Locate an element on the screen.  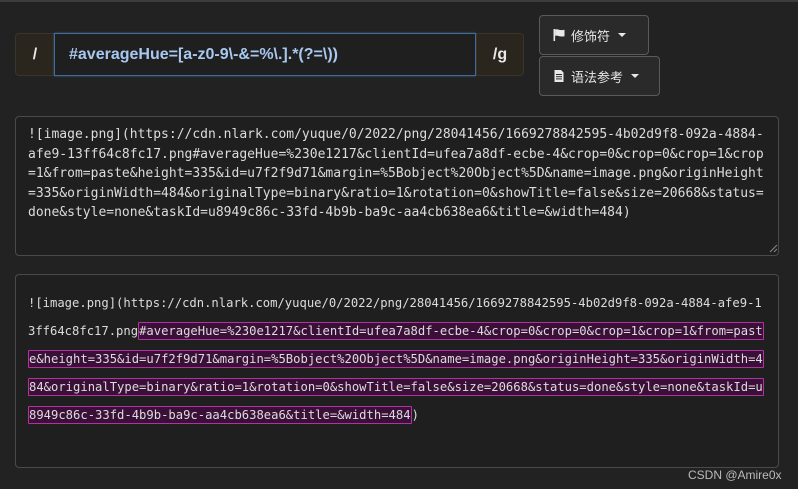
document-icon is located at coordinates (559, 76).